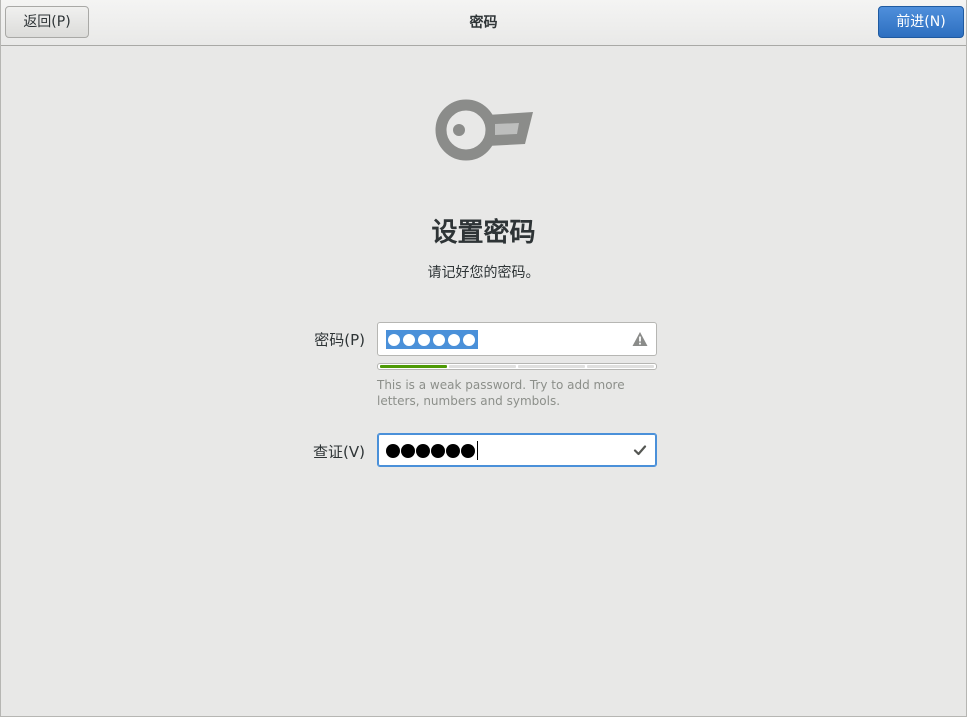 The width and height of the screenshot is (967, 717). I want to click on header-bar: 返回(P) 密码 前进(N), so click(483, 23).